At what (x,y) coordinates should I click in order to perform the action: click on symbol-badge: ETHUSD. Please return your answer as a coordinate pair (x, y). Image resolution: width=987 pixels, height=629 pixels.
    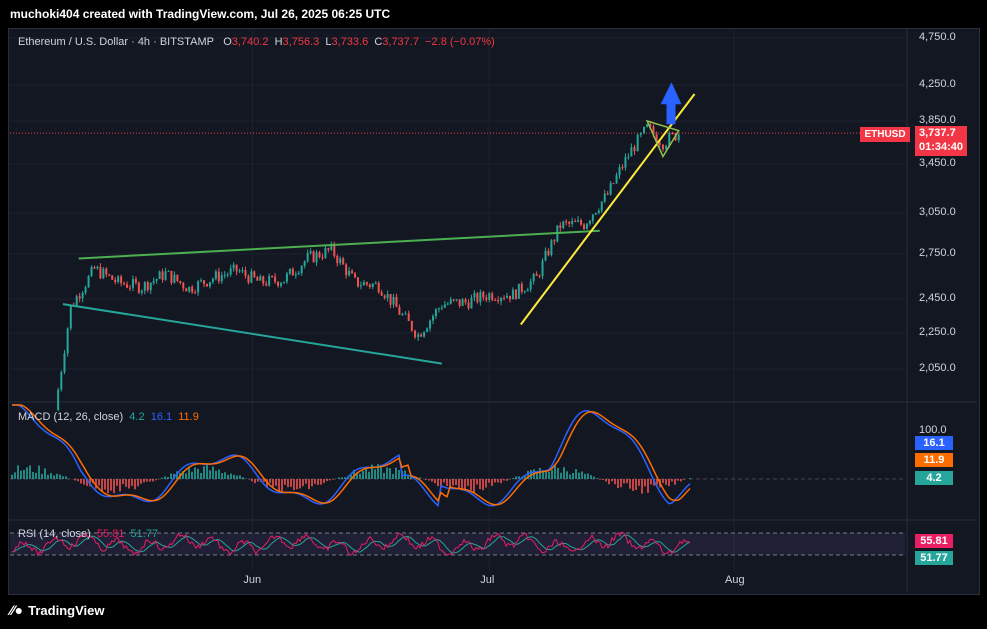
    Looking at the image, I should click on (885, 134).